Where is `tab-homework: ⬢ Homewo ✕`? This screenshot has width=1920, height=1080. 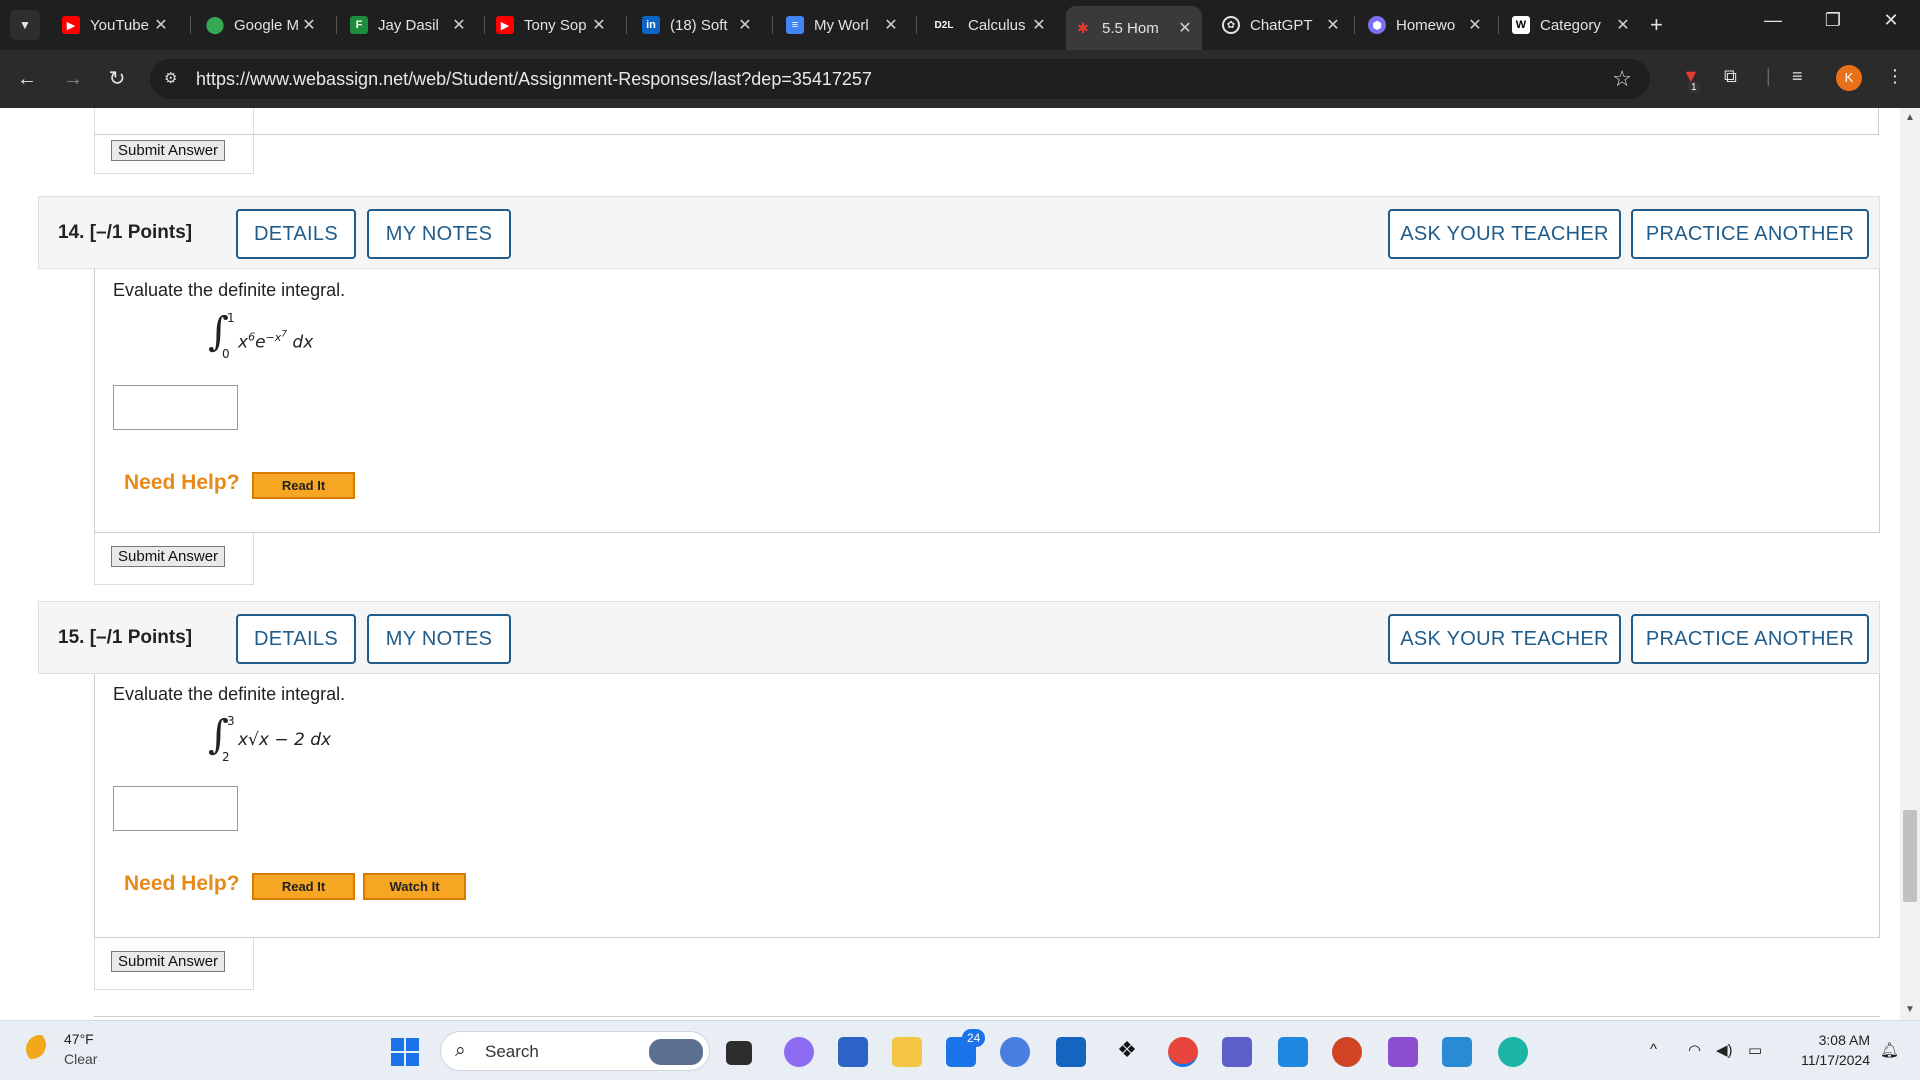 tab-homework: ⬢ Homewo ✕ is located at coordinates (1426, 25).